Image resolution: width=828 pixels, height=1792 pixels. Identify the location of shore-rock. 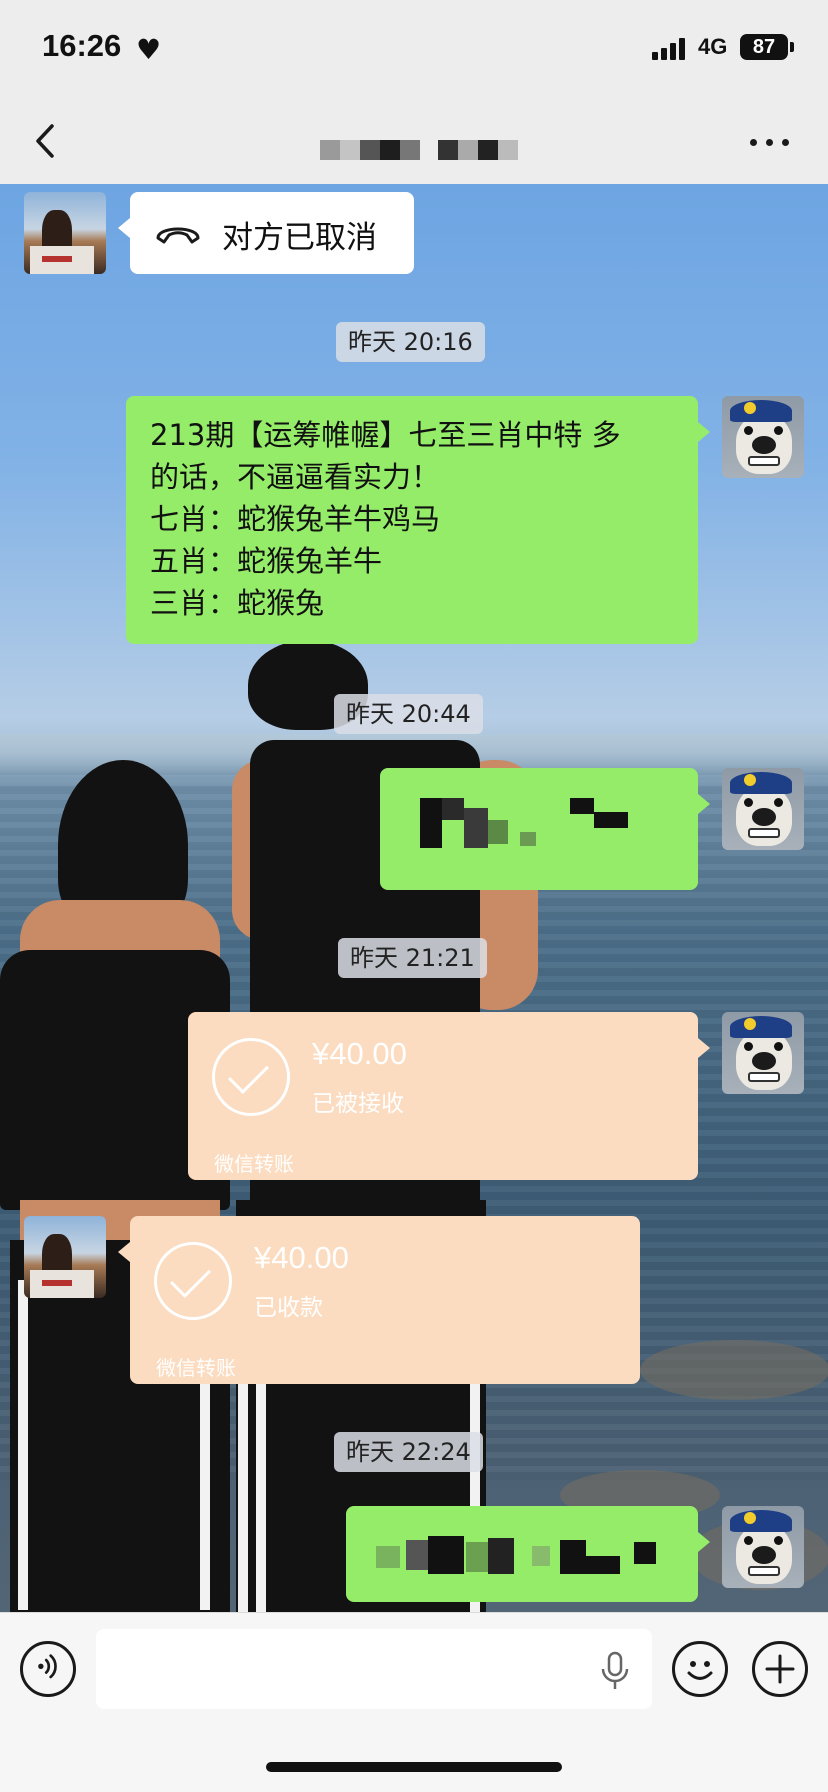
(734, 1370).